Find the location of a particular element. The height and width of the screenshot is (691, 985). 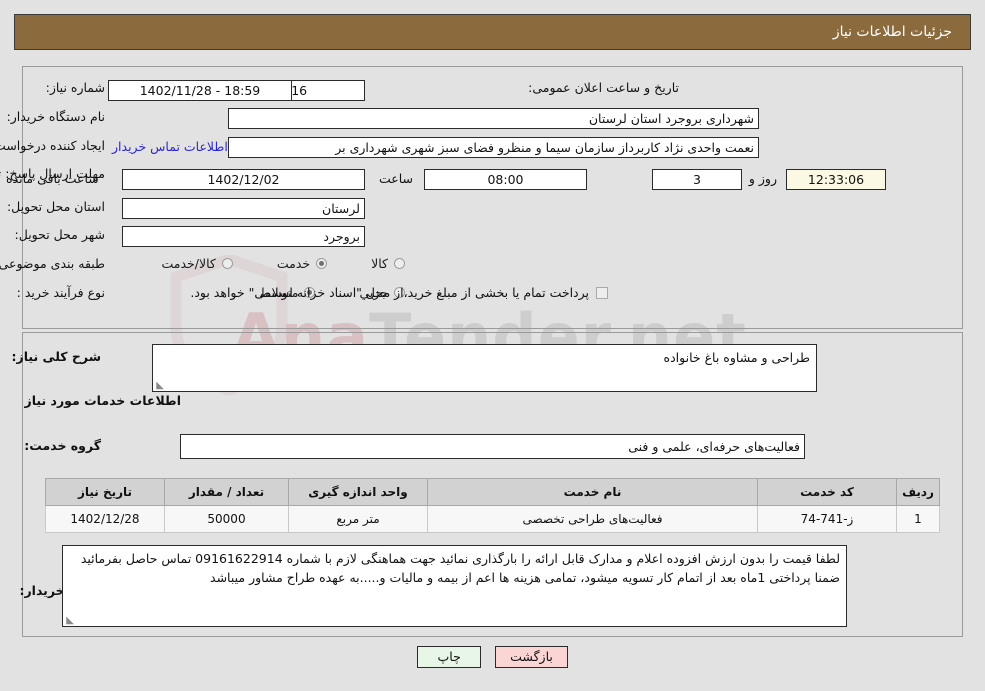

col-unit: واحد اندازه گیری is located at coordinates (358, 492).